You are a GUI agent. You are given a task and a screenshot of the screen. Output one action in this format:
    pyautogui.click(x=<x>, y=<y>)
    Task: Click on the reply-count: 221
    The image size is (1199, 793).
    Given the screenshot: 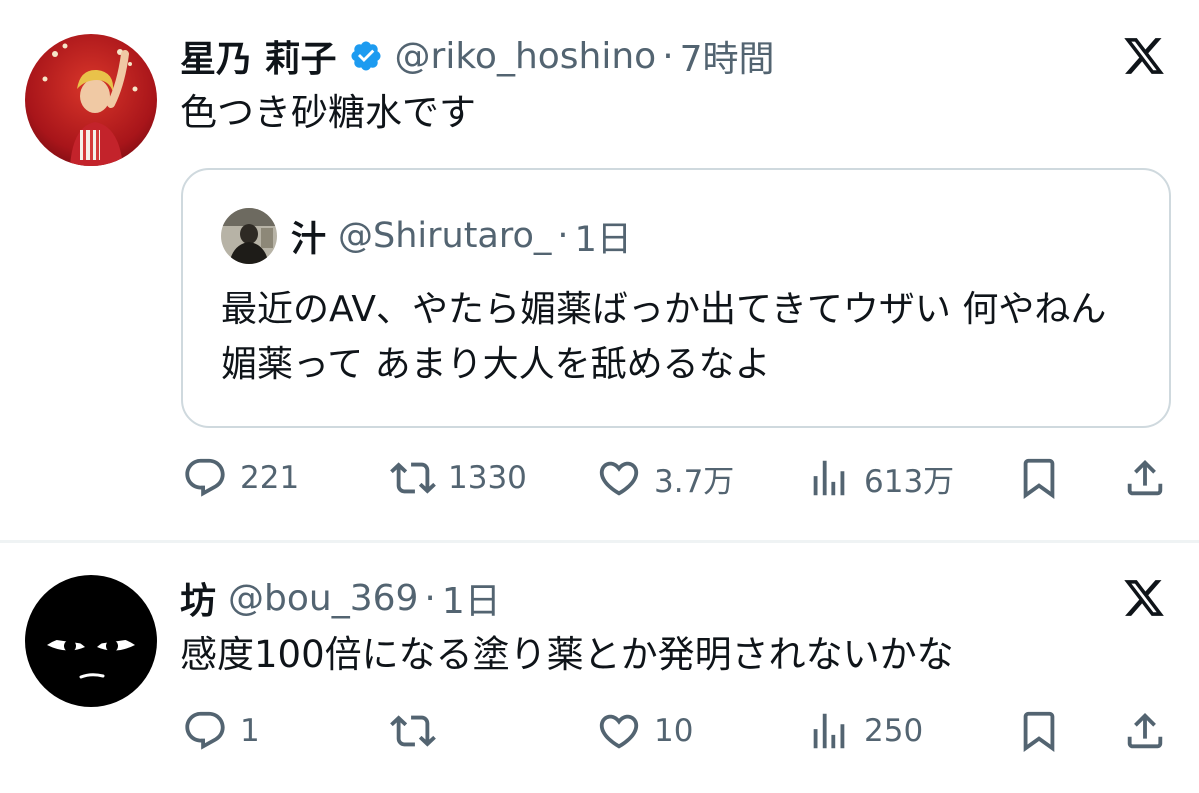 What is the action you would take?
    pyautogui.click(x=270, y=478)
    